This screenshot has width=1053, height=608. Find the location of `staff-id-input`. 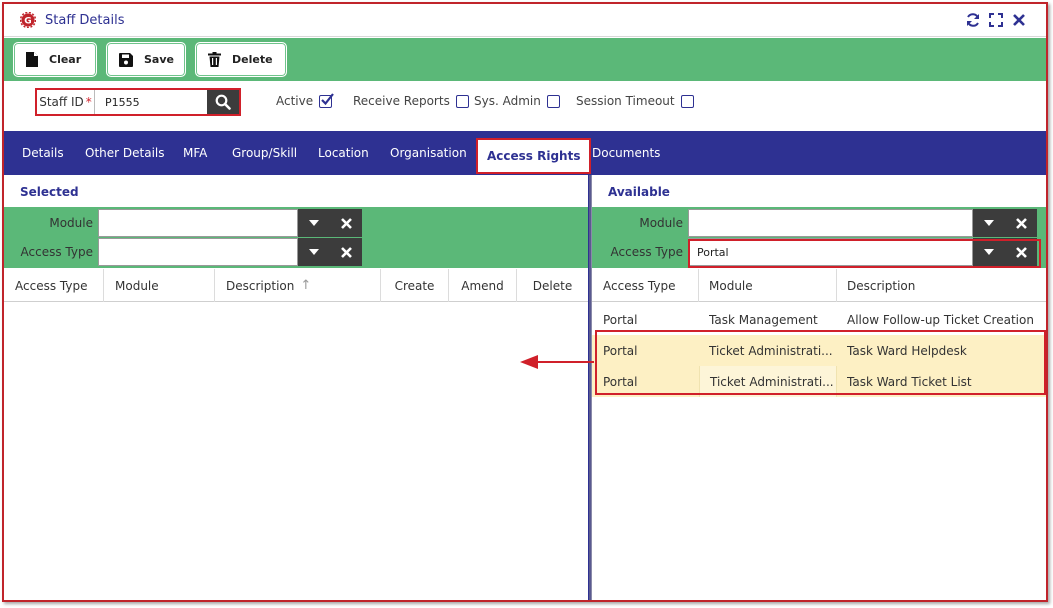

staff-id-input is located at coordinates (151, 102).